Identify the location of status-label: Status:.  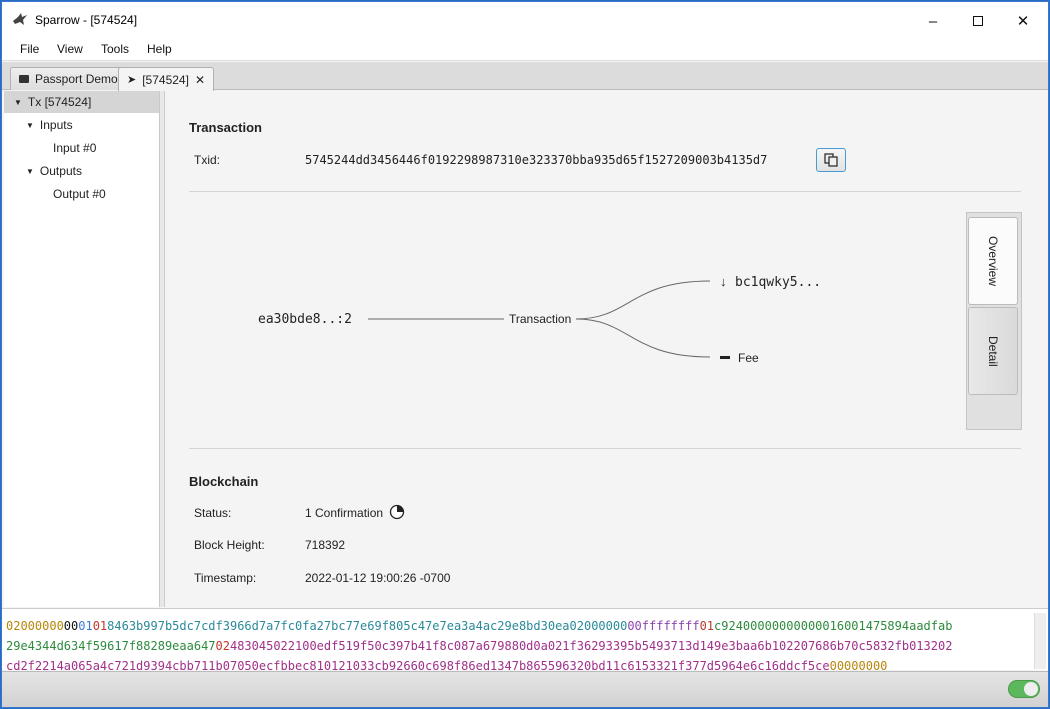
(213, 513).